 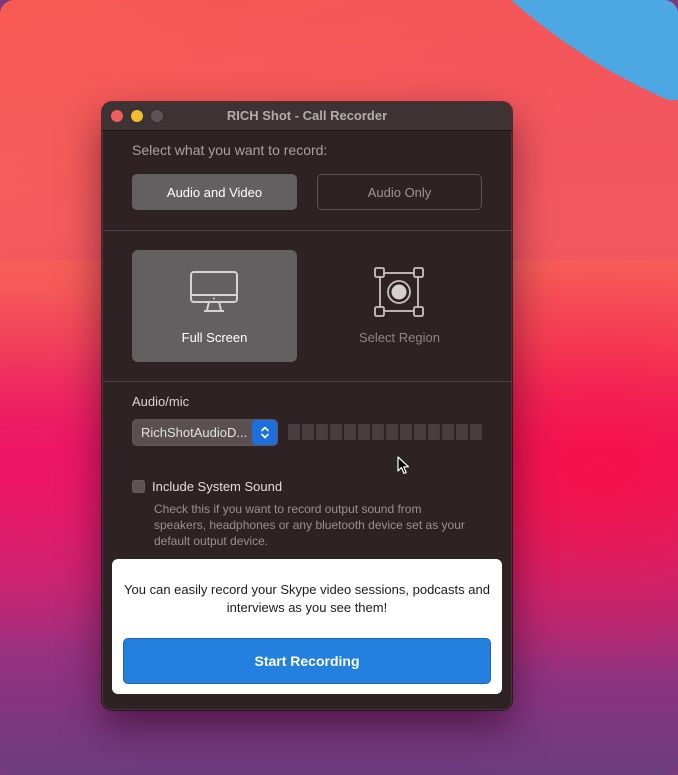 What do you see at coordinates (385, 432) in the screenshot?
I see `audio-level-meter` at bounding box center [385, 432].